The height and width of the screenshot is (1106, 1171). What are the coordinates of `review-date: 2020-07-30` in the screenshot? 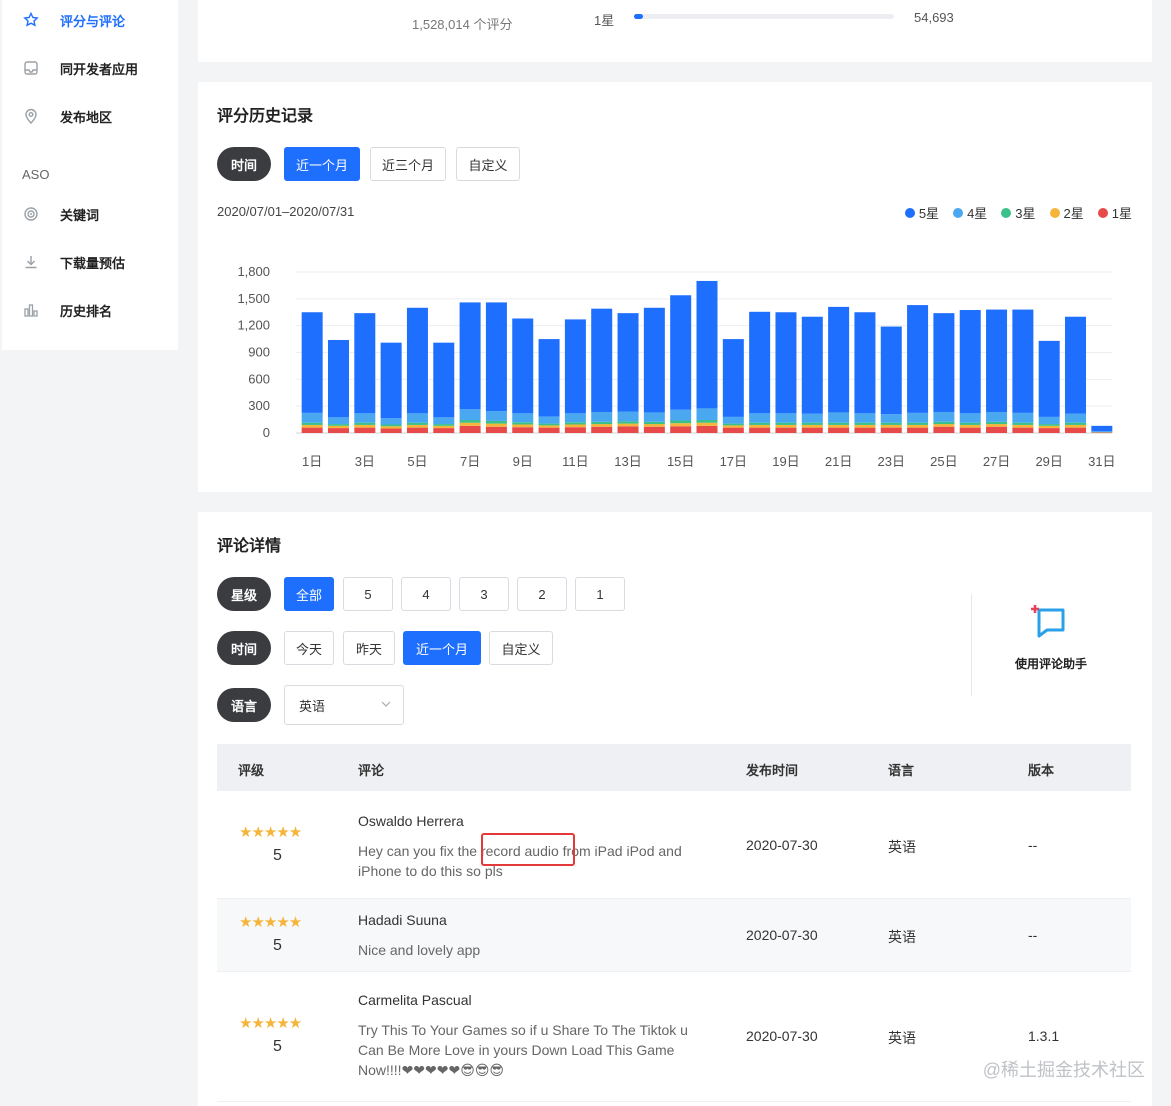 It's located at (782, 845).